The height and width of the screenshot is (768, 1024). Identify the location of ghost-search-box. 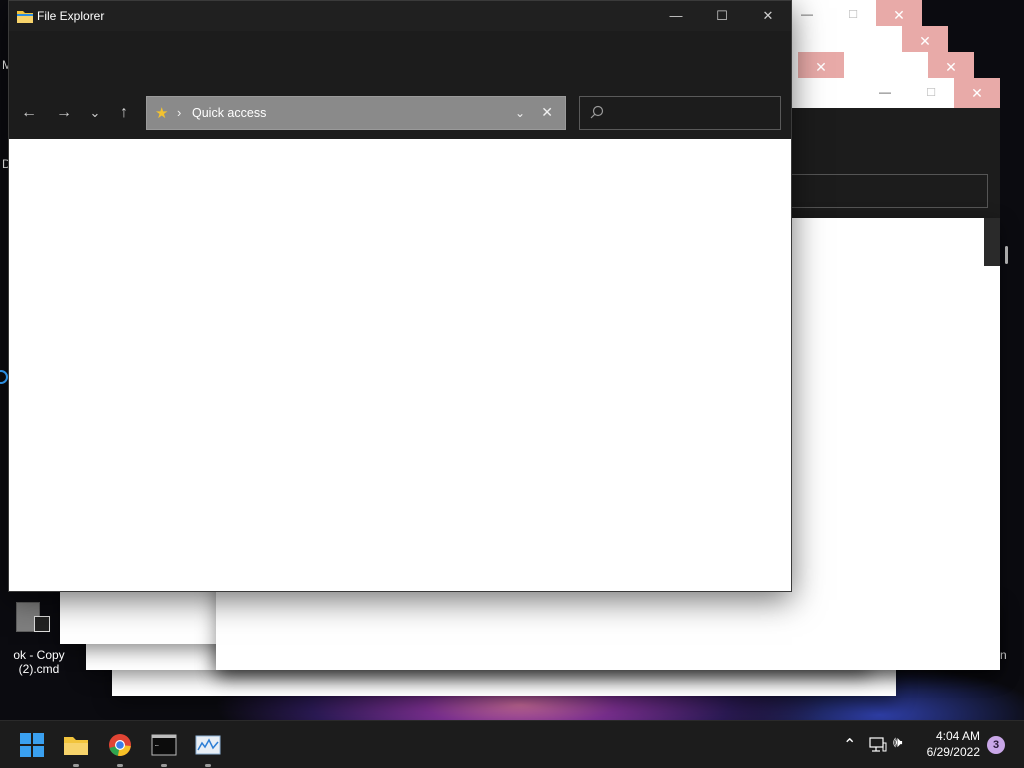
(887, 191).